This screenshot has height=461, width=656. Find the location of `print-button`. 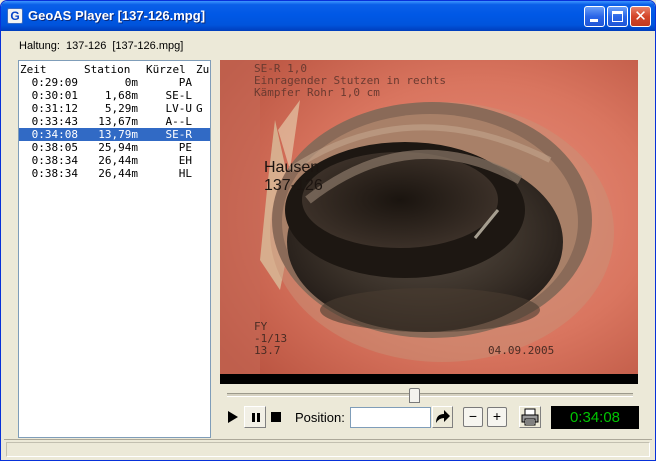

print-button is located at coordinates (530, 417).